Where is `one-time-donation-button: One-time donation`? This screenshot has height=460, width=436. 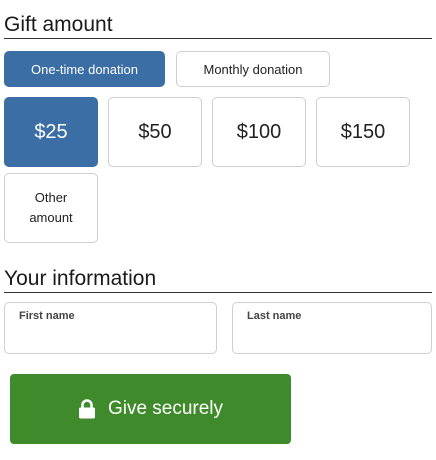 one-time-donation-button: One-time donation is located at coordinates (84, 69).